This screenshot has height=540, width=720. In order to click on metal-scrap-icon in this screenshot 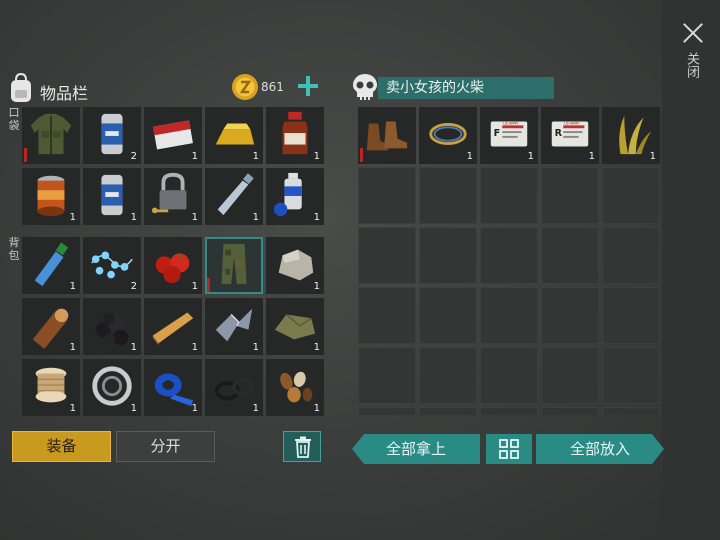, I will do `click(234, 325)`.